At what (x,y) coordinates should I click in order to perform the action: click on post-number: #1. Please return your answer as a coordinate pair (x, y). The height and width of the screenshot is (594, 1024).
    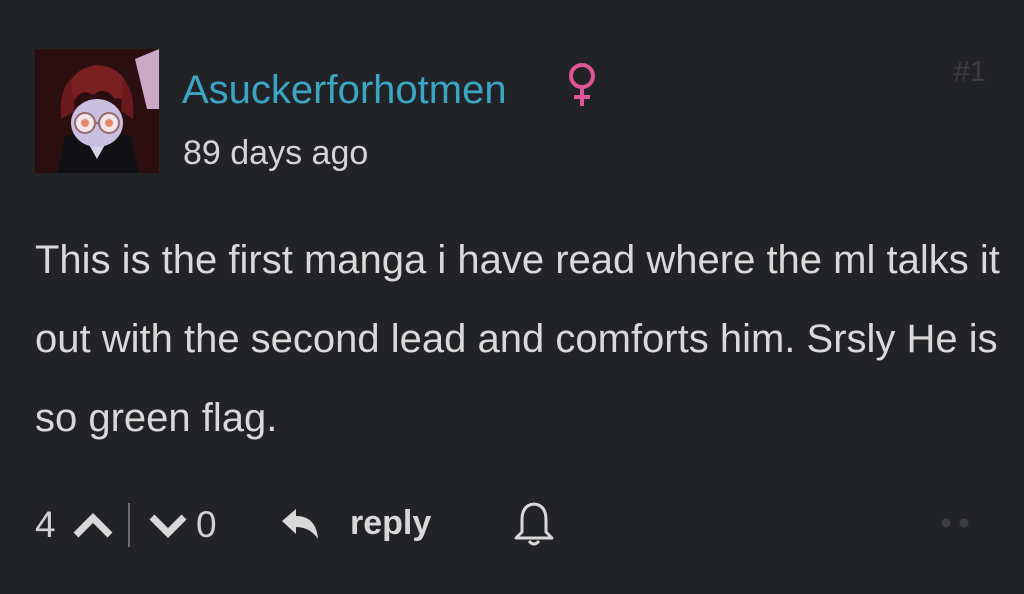
    Looking at the image, I should click on (969, 72).